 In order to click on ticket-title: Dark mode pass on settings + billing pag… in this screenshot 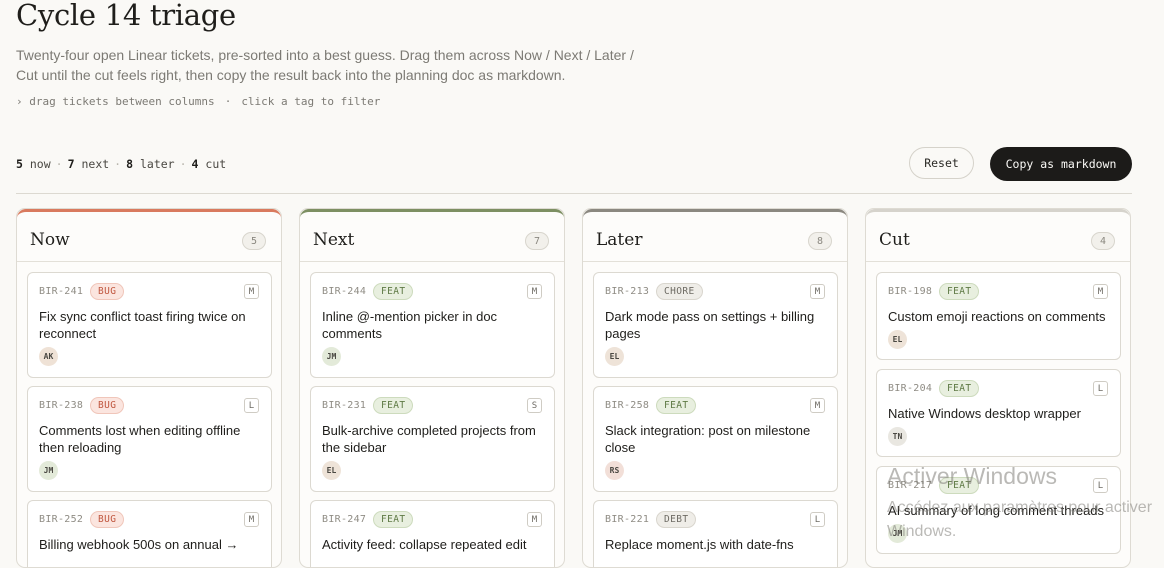, I will do `click(710, 325)`.